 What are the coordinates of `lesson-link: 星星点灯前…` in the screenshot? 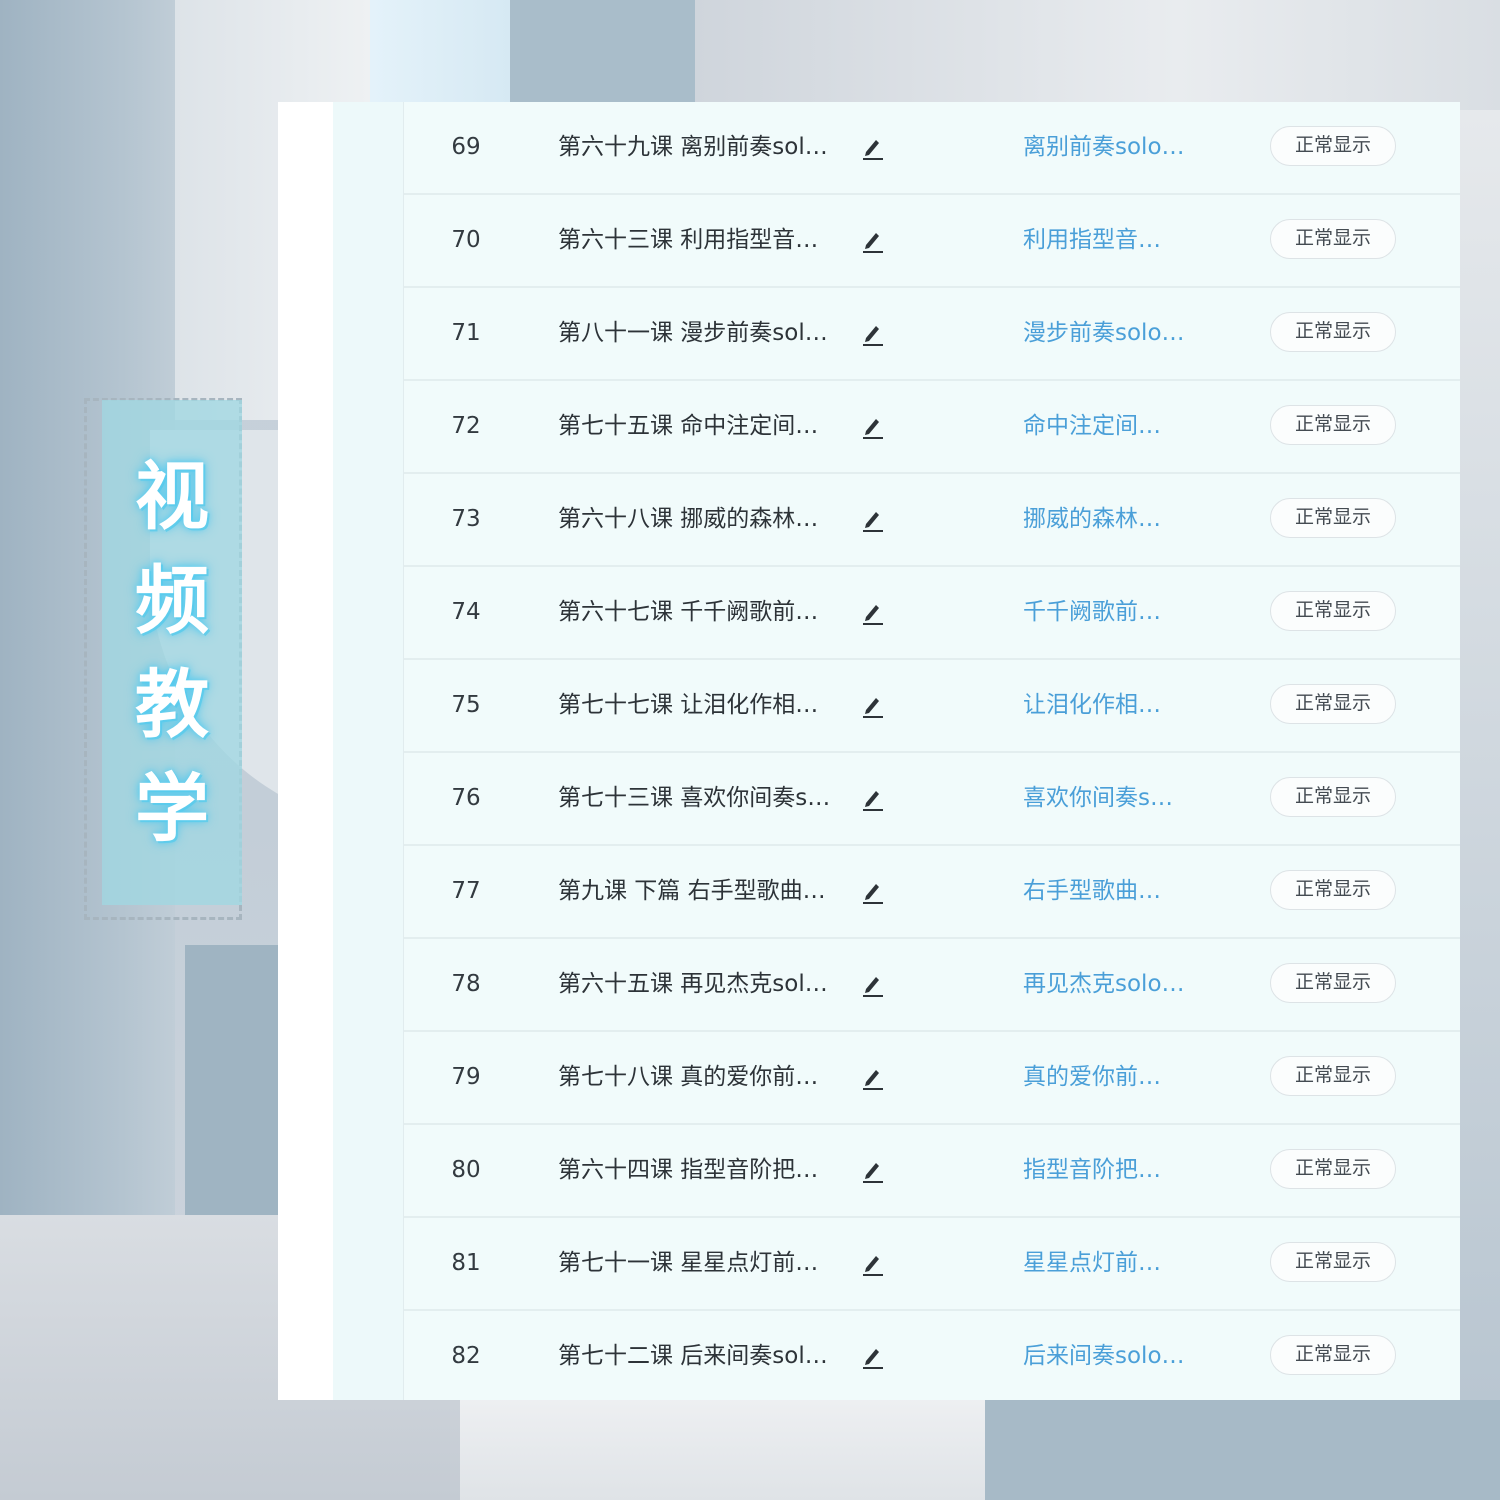 It's located at (1123, 1263).